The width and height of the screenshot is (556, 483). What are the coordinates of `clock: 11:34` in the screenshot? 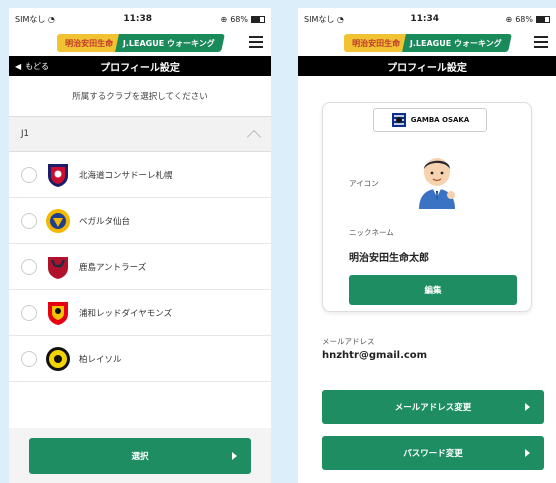 It's located at (425, 19).